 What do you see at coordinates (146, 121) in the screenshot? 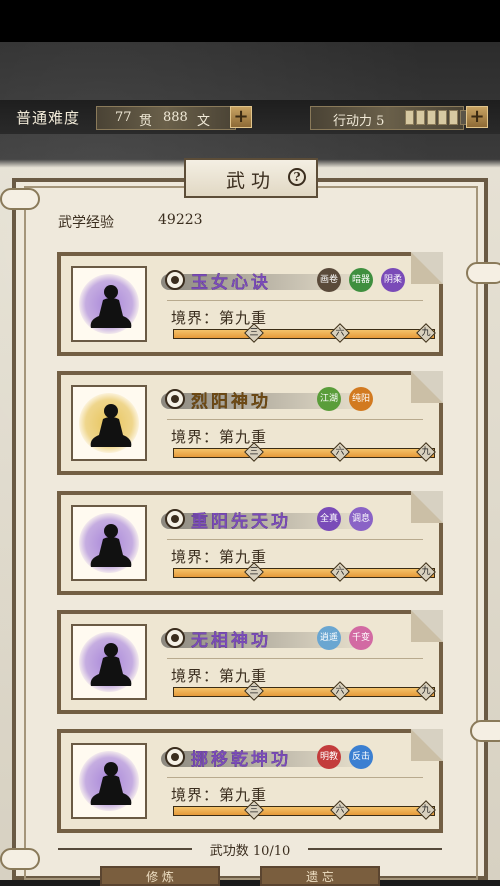
I see `money-guan-unit: 贯` at bounding box center [146, 121].